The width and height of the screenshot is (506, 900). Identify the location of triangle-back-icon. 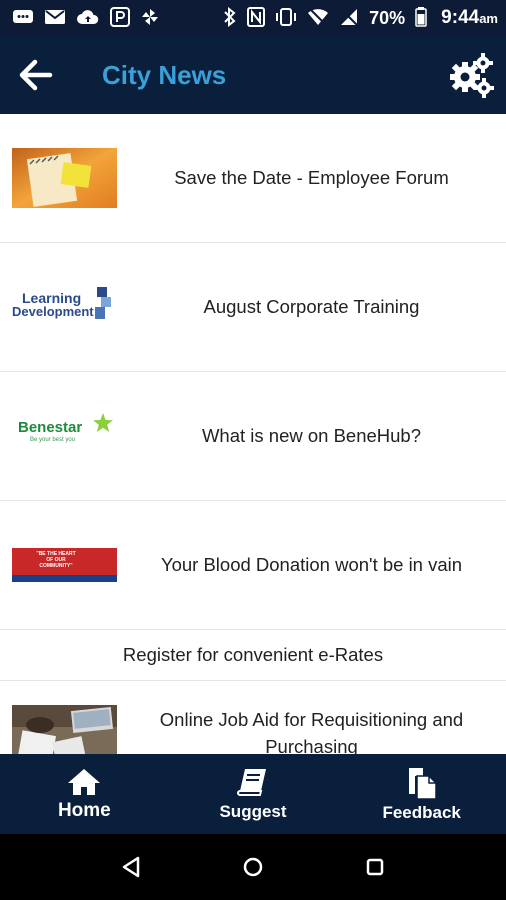
(131, 867).